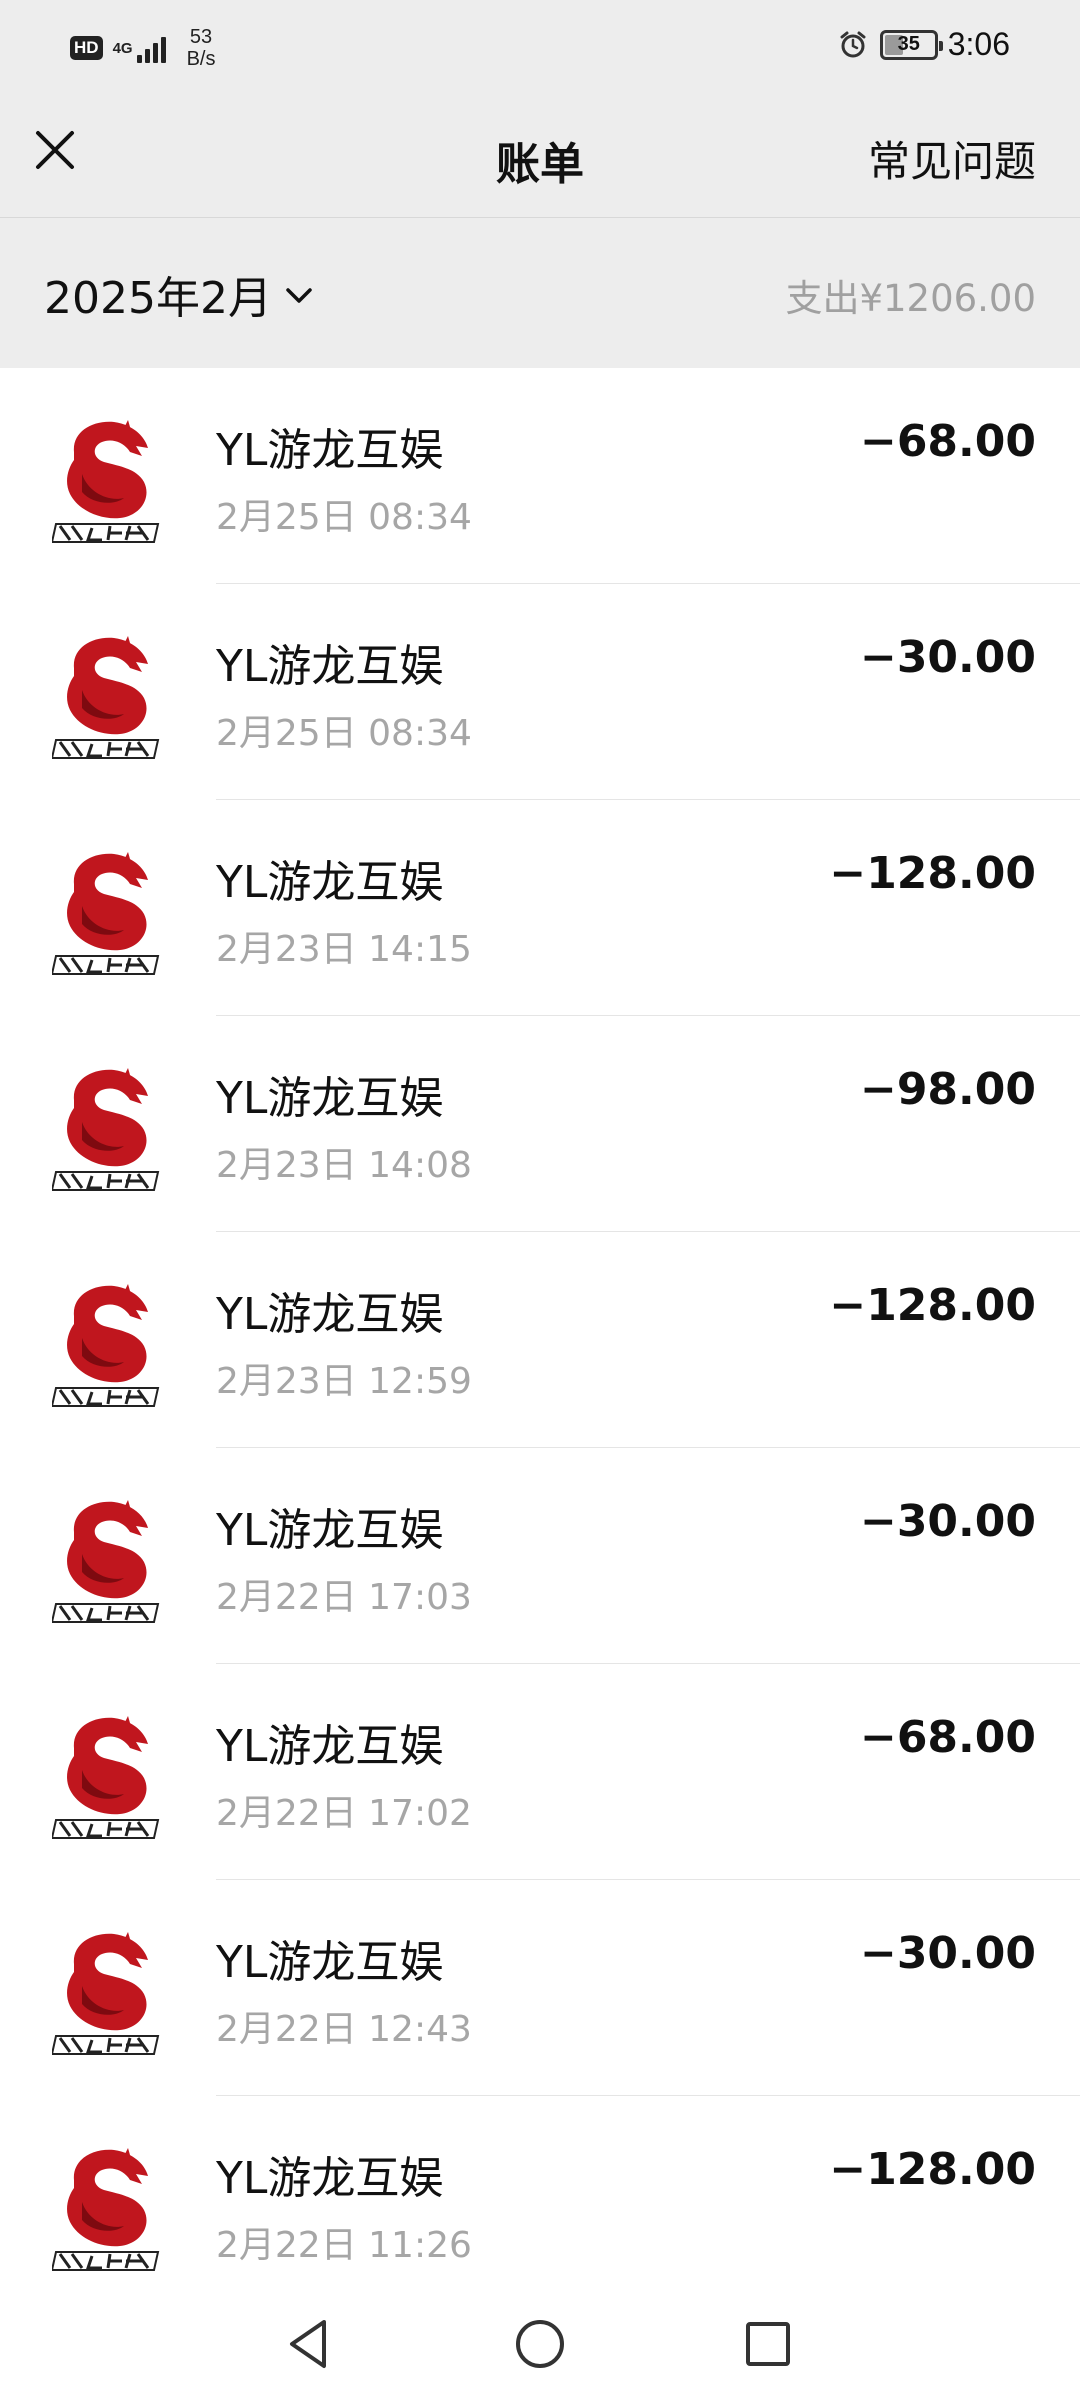 The height and width of the screenshot is (2400, 1080). Describe the element at coordinates (152, 48) in the screenshot. I see `signal-icon` at that location.